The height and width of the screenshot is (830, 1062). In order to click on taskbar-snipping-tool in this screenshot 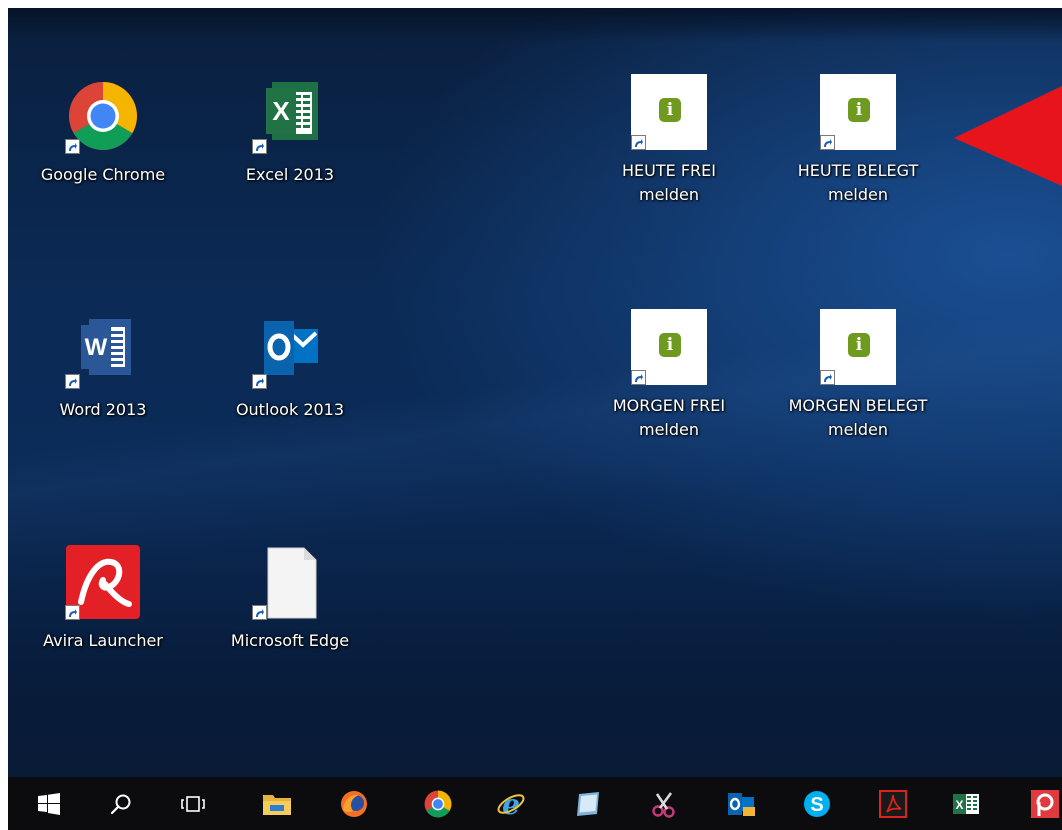, I will do `click(664, 804)`.